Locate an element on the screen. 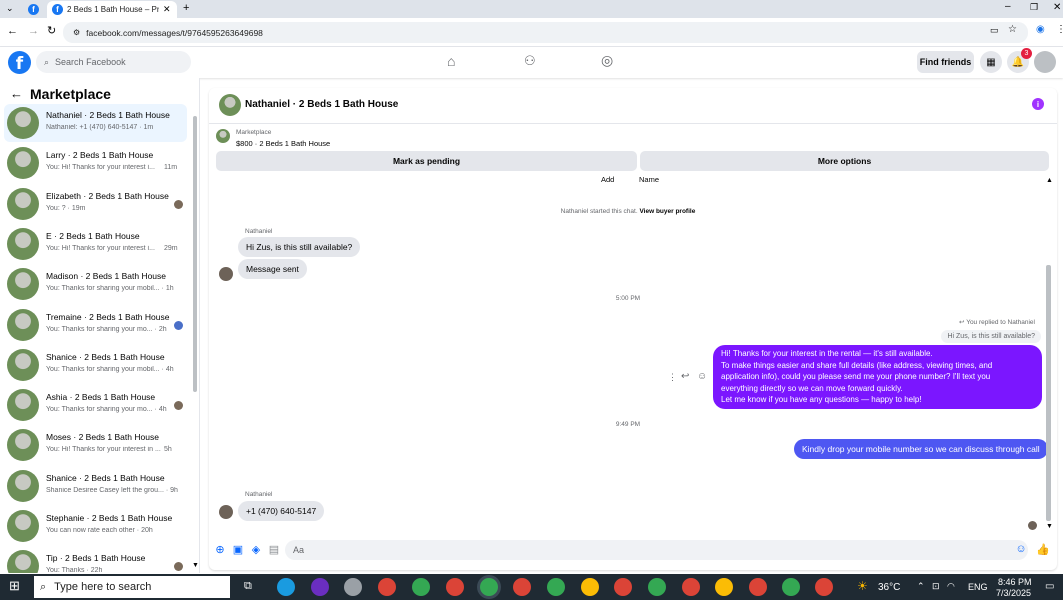 This screenshot has width=1063, height=600. language-indicator: ENG is located at coordinates (978, 587).